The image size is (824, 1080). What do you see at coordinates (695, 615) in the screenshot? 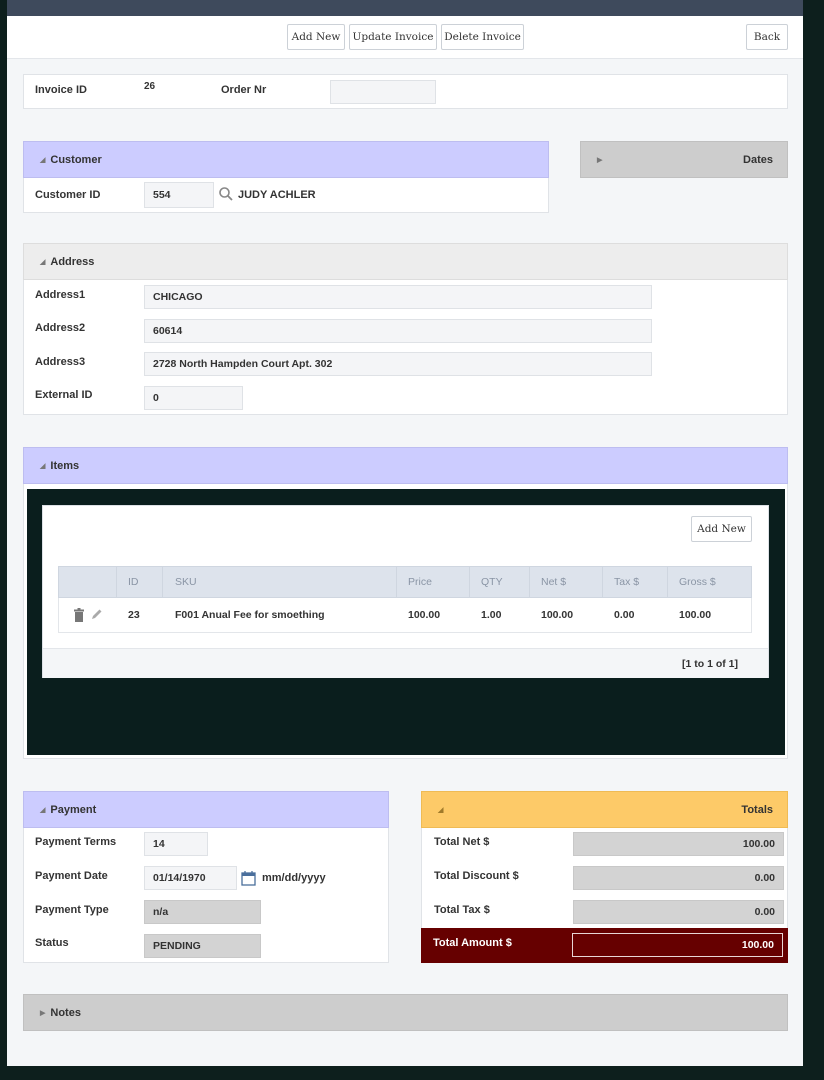
I see `item-gross: 100.00` at bounding box center [695, 615].